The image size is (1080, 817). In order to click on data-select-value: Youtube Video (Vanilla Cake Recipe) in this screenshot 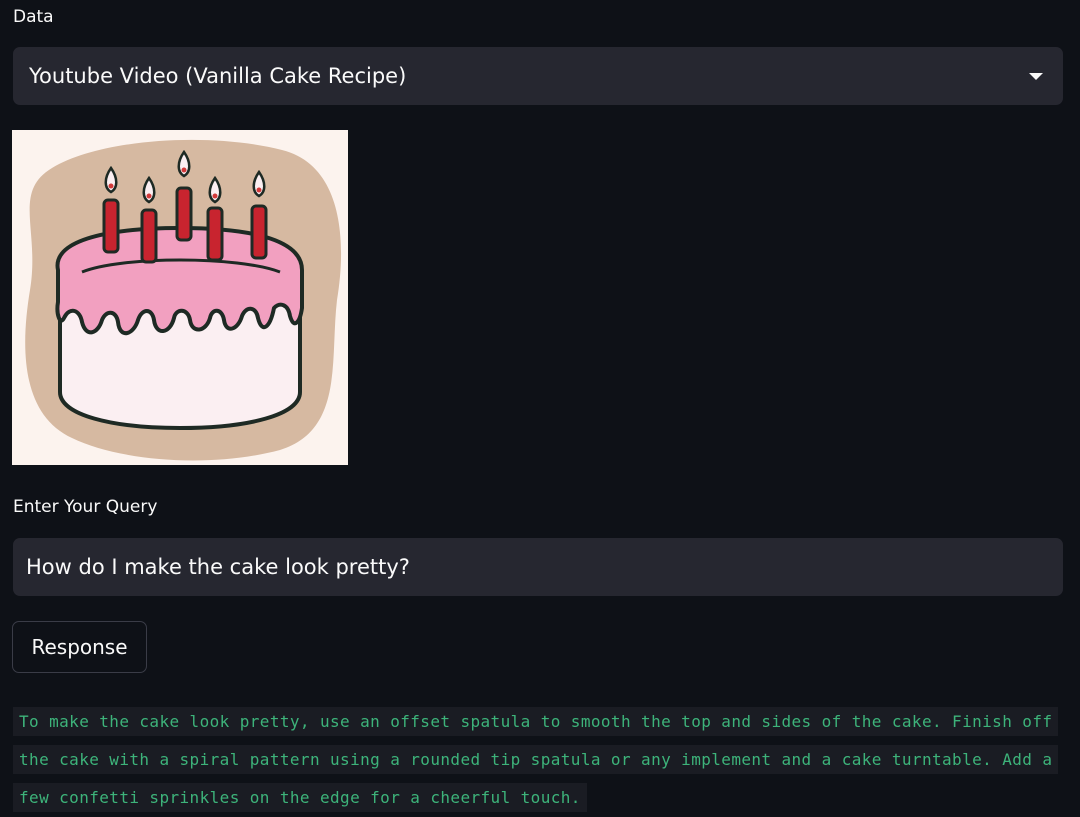, I will do `click(218, 76)`.